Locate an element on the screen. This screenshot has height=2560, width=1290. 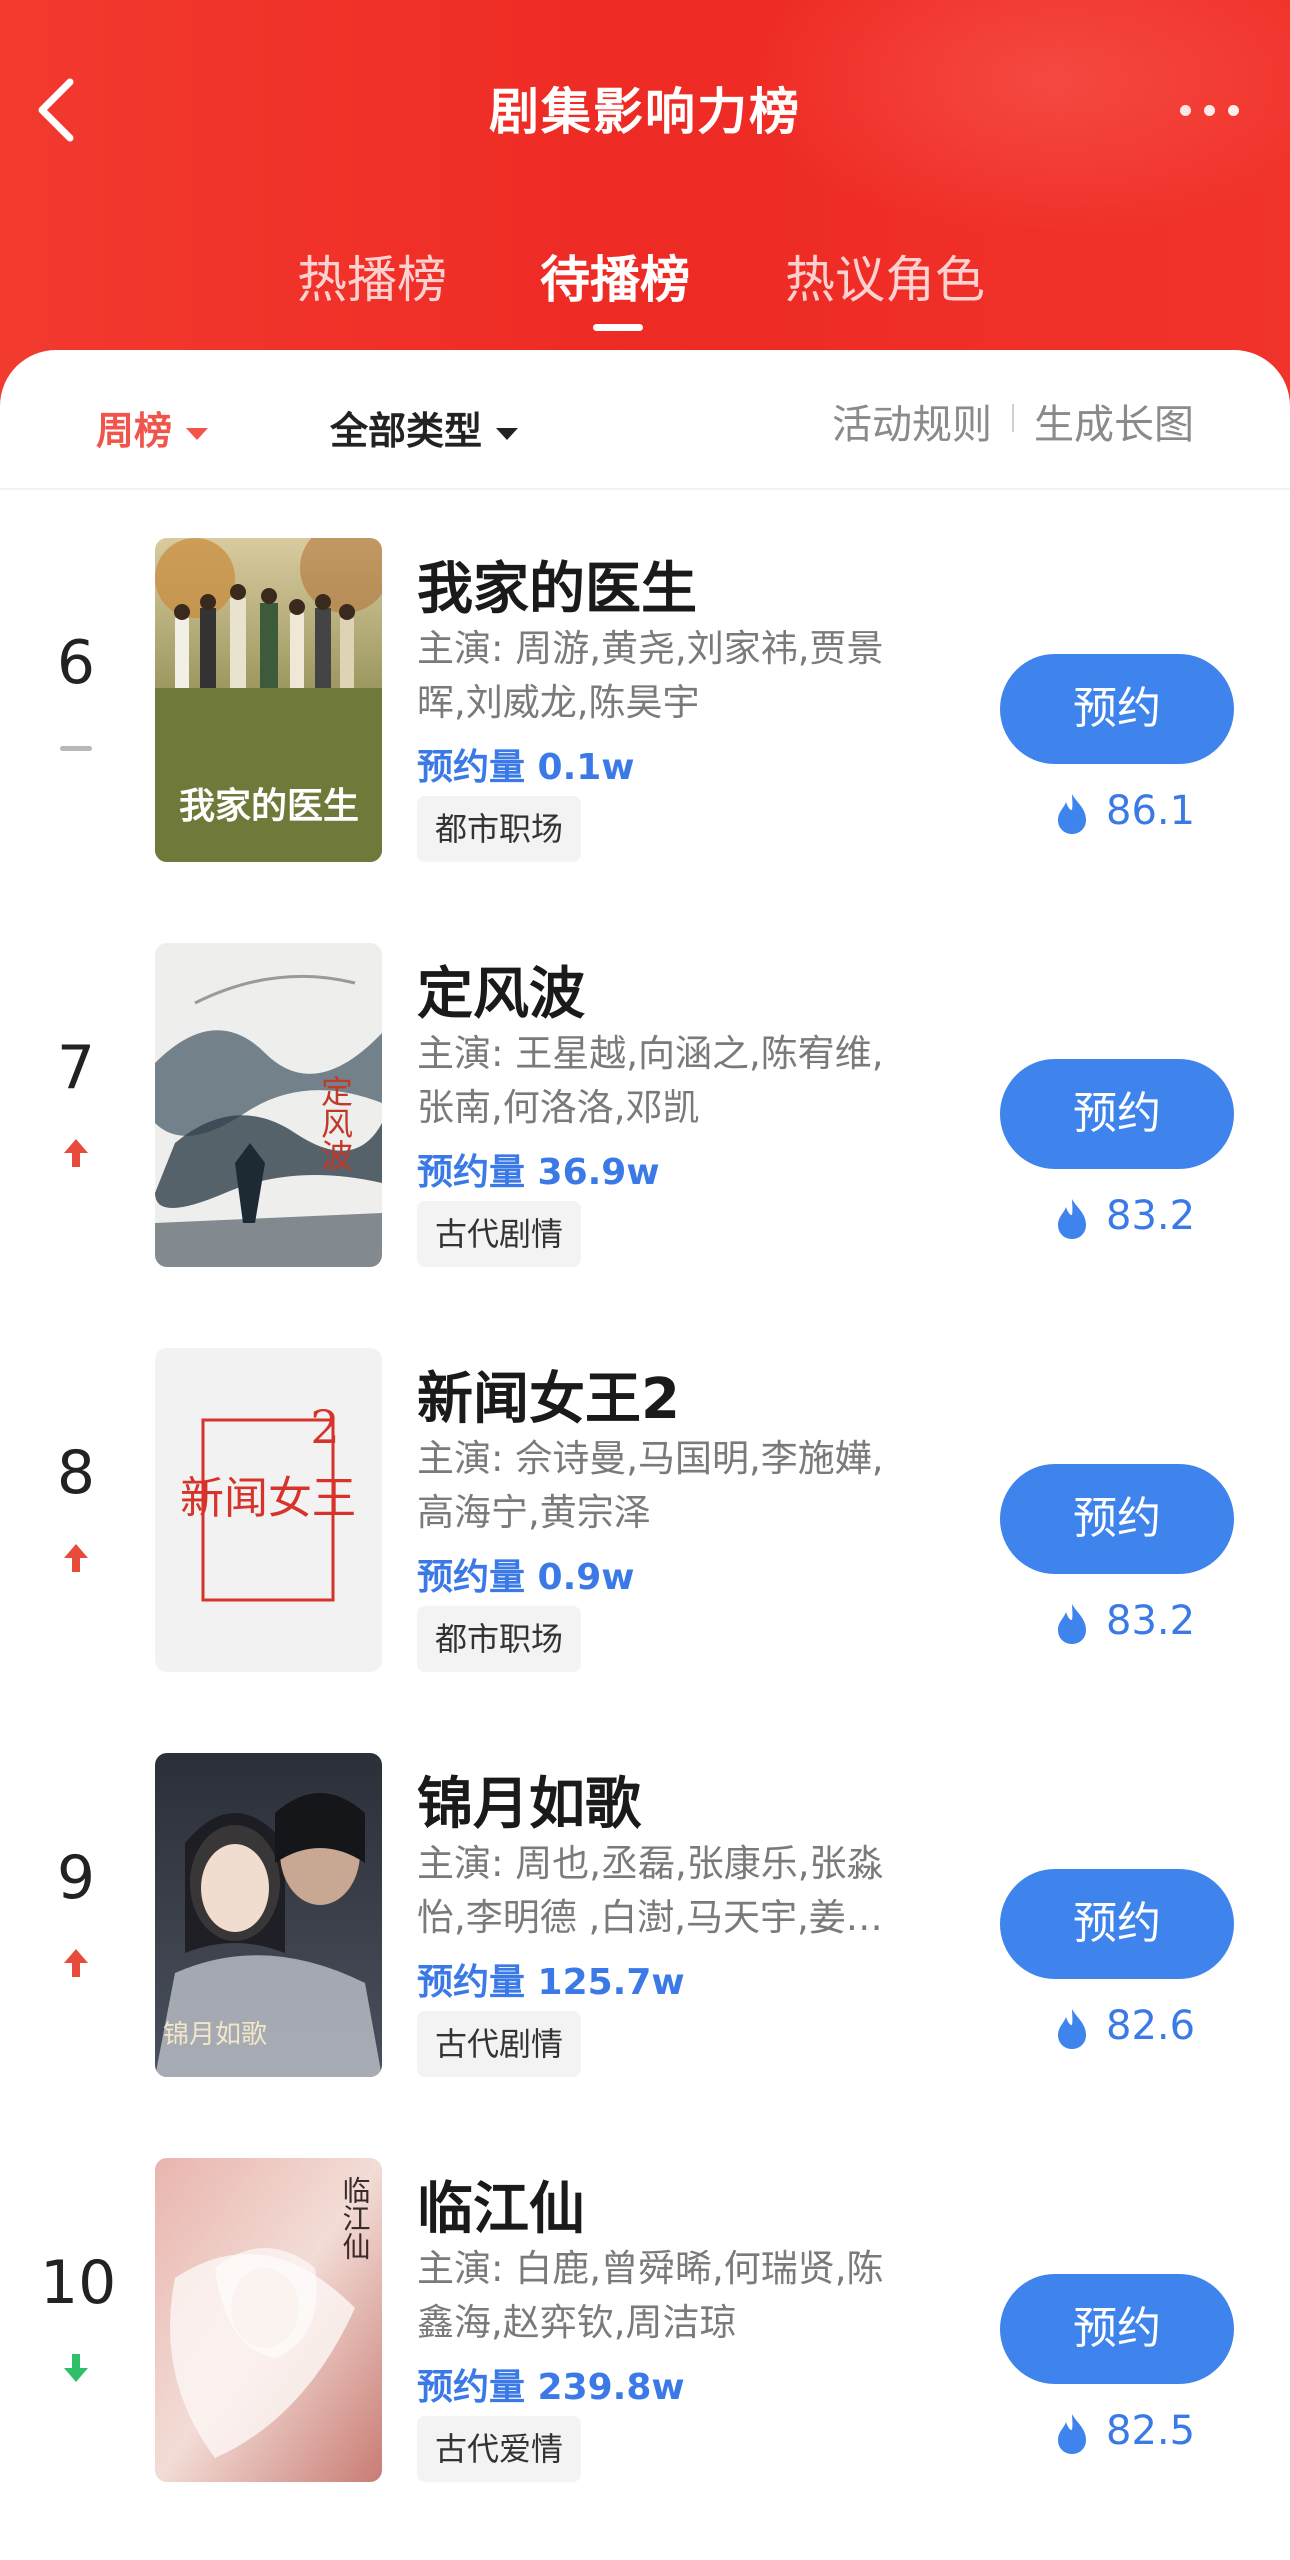
svg-text: 2 is located at coordinates (324, 1427).